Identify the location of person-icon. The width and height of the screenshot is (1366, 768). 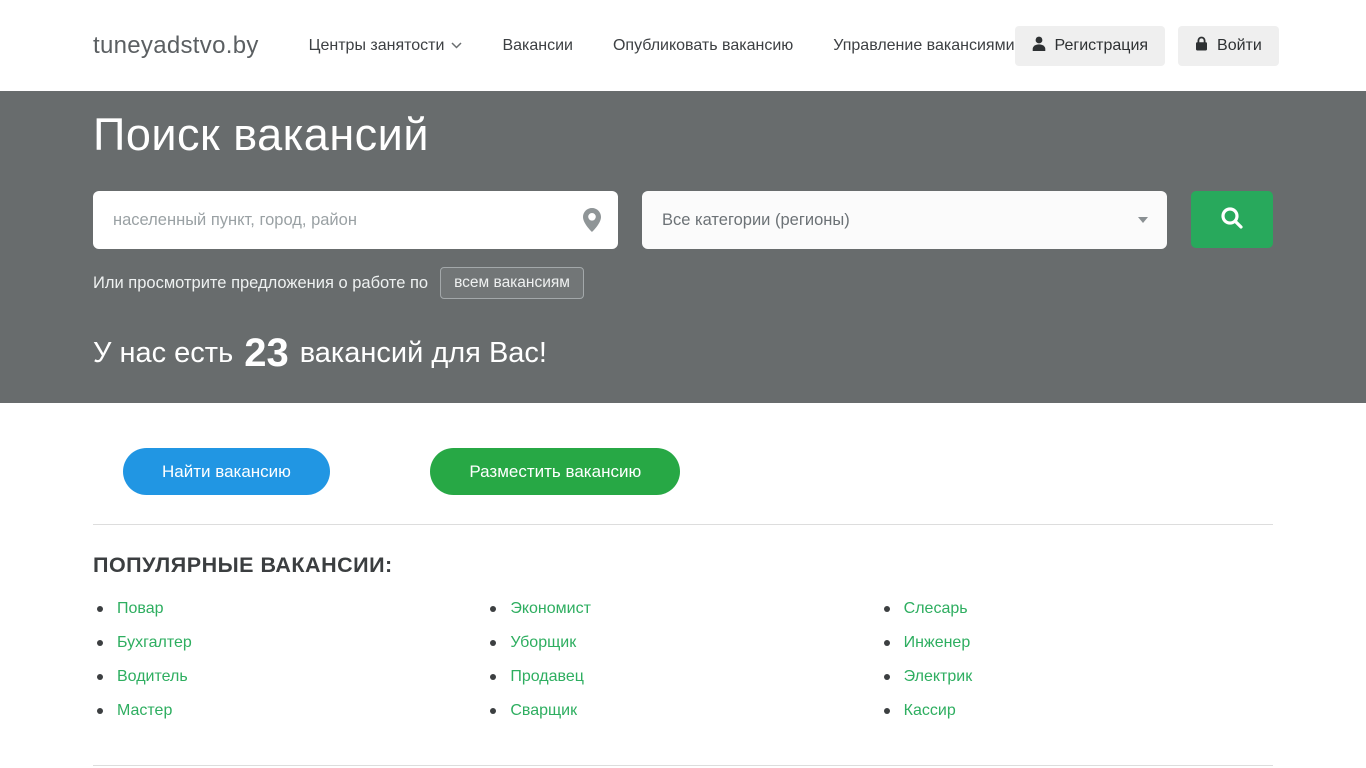
(1039, 46).